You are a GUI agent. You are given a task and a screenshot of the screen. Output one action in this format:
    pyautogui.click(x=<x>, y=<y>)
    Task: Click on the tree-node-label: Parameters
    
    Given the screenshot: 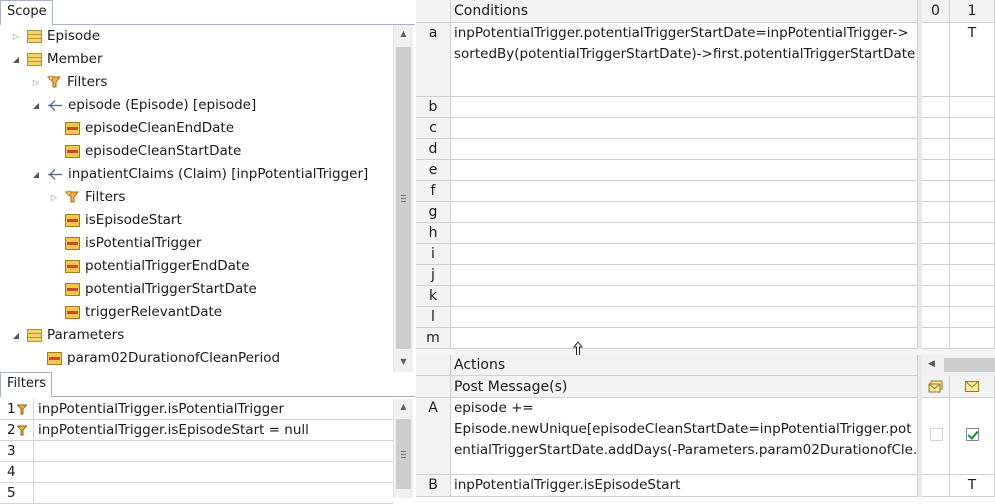 What is the action you would take?
    pyautogui.click(x=86, y=335)
    